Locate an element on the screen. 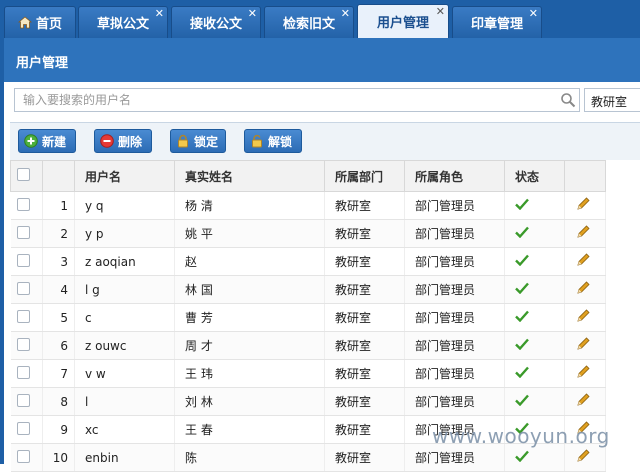 This screenshot has width=640, height=472. row-number: 4 is located at coordinates (58, 289).